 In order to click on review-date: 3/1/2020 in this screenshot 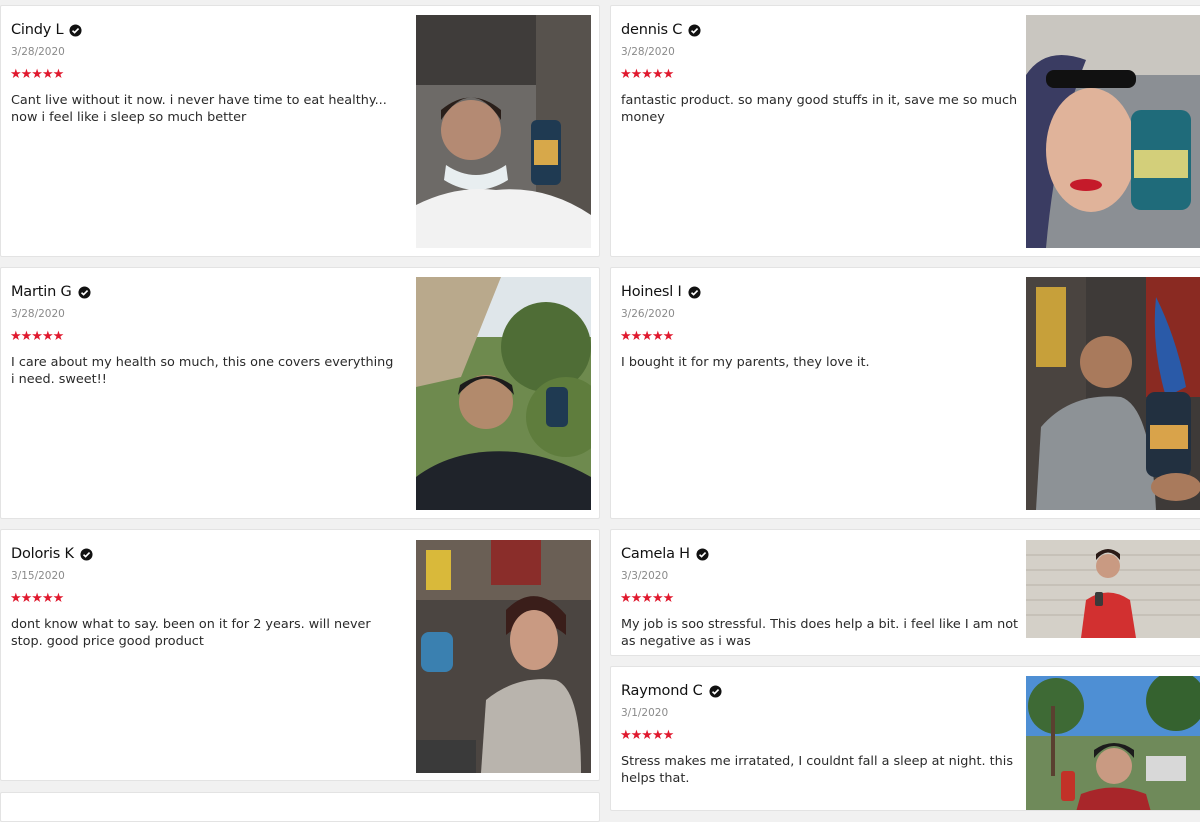, I will do `click(645, 713)`.